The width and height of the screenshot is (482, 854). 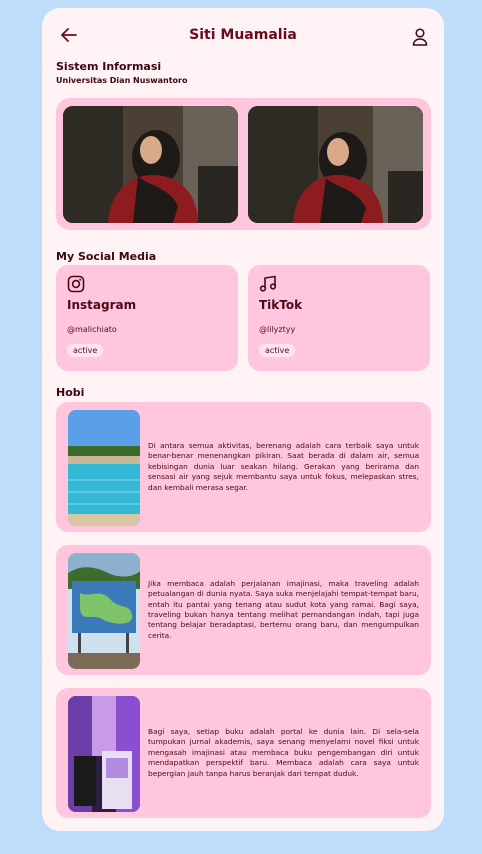 What do you see at coordinates (420, 37) in the screenshot?
I see `user-profile-icon` at bounding box center [420, 37].